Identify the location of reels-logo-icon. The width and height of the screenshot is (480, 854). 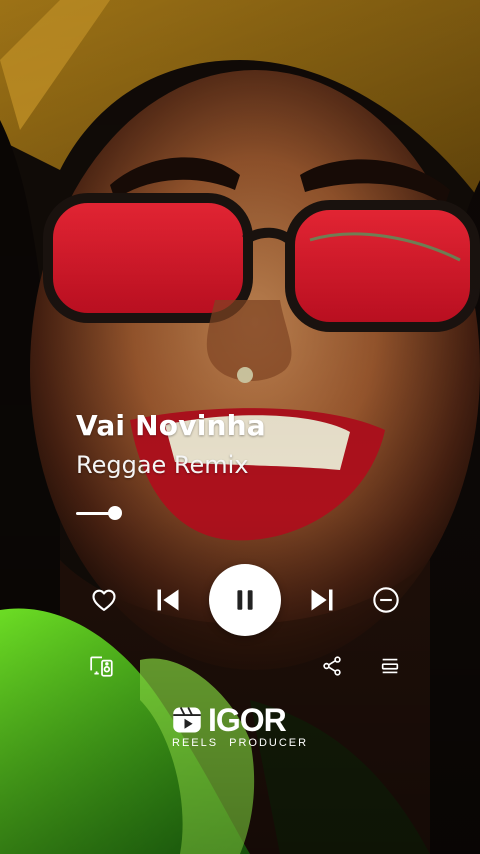
(187, 720).